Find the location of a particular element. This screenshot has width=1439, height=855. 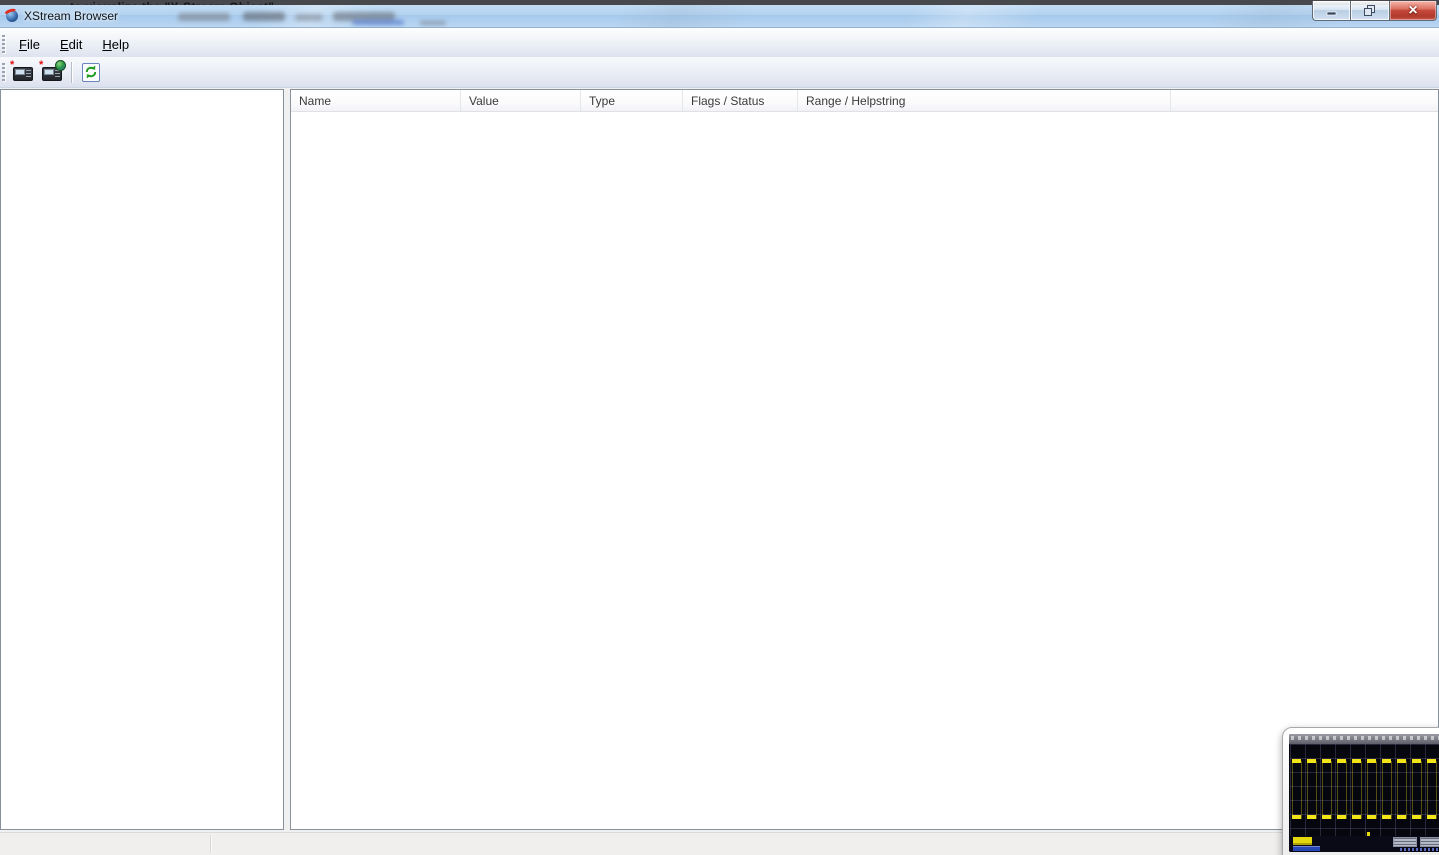

restore-icon is located at coordinates (1369, 10).